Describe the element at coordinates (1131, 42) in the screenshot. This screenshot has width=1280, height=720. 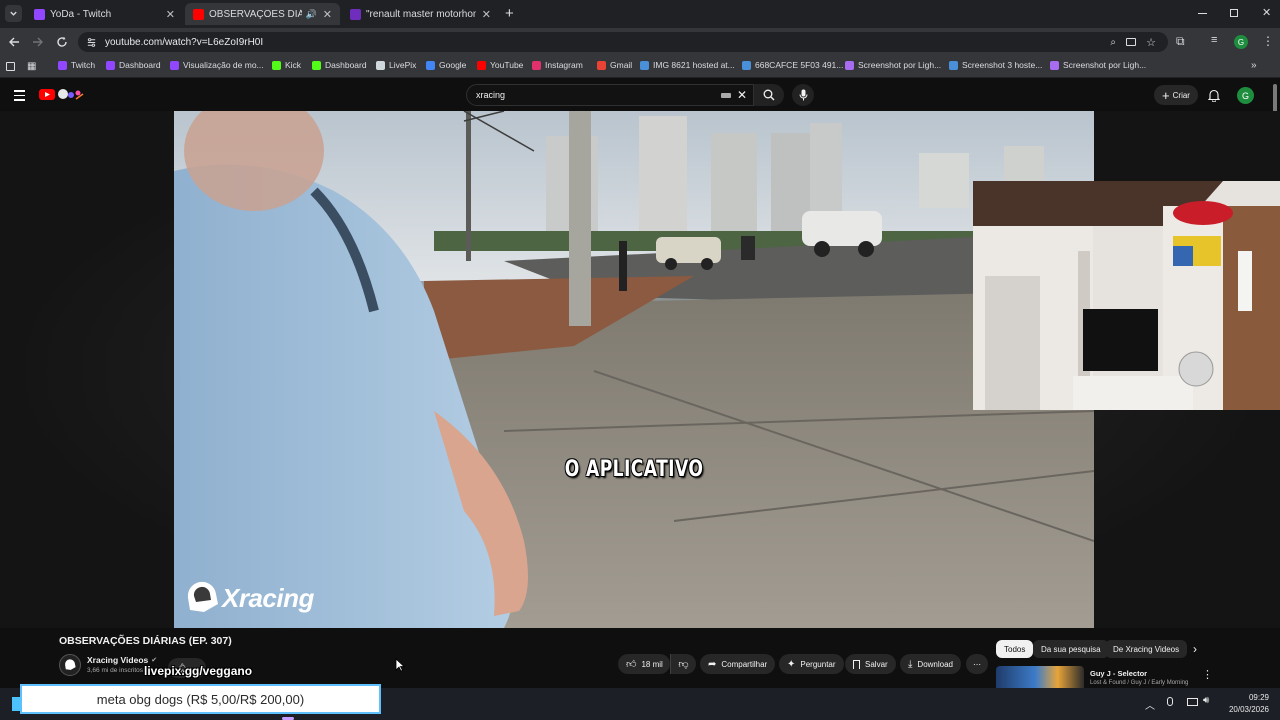
I see `cast-icon` at that location.